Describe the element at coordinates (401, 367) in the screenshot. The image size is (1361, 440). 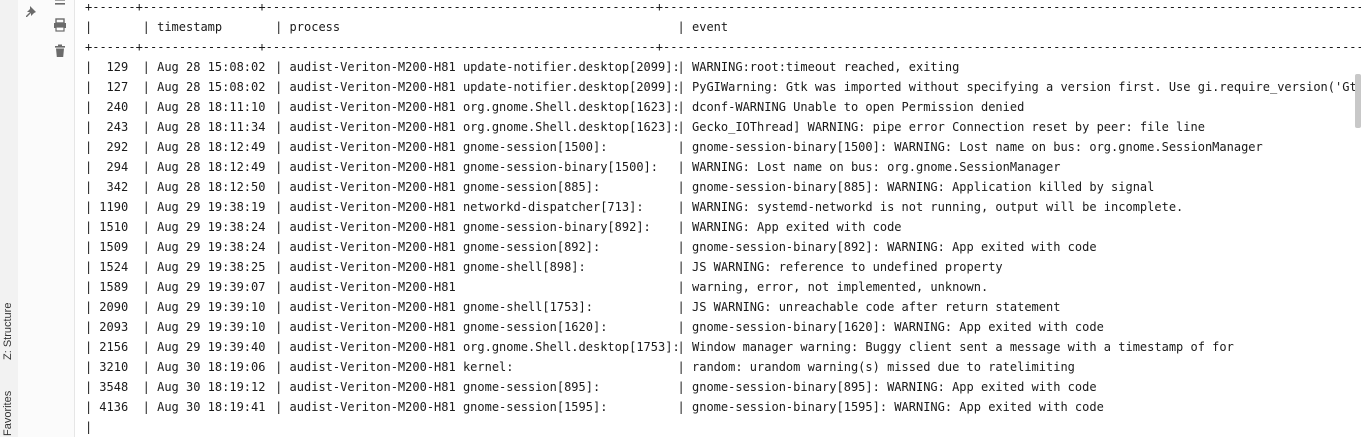
I see `row-process: audist-Veriton-M200-H81 kernel:` at that location.